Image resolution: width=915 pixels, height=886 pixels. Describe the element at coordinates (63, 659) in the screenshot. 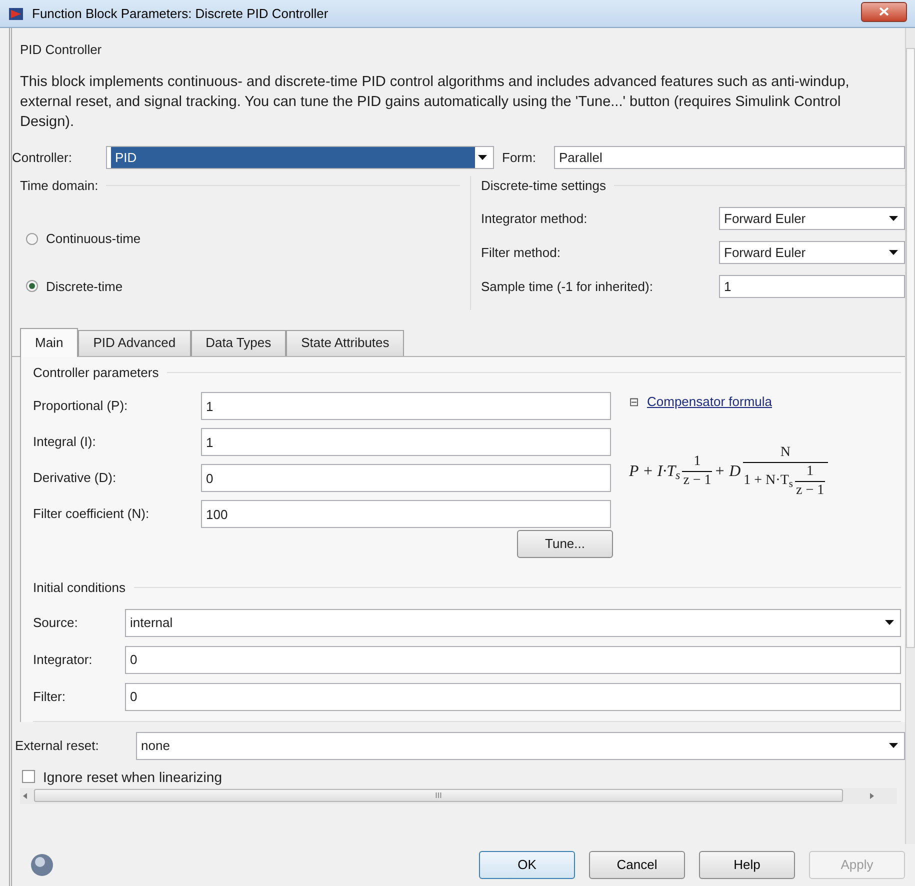

I see `condition-label: Integrator:` at that location.